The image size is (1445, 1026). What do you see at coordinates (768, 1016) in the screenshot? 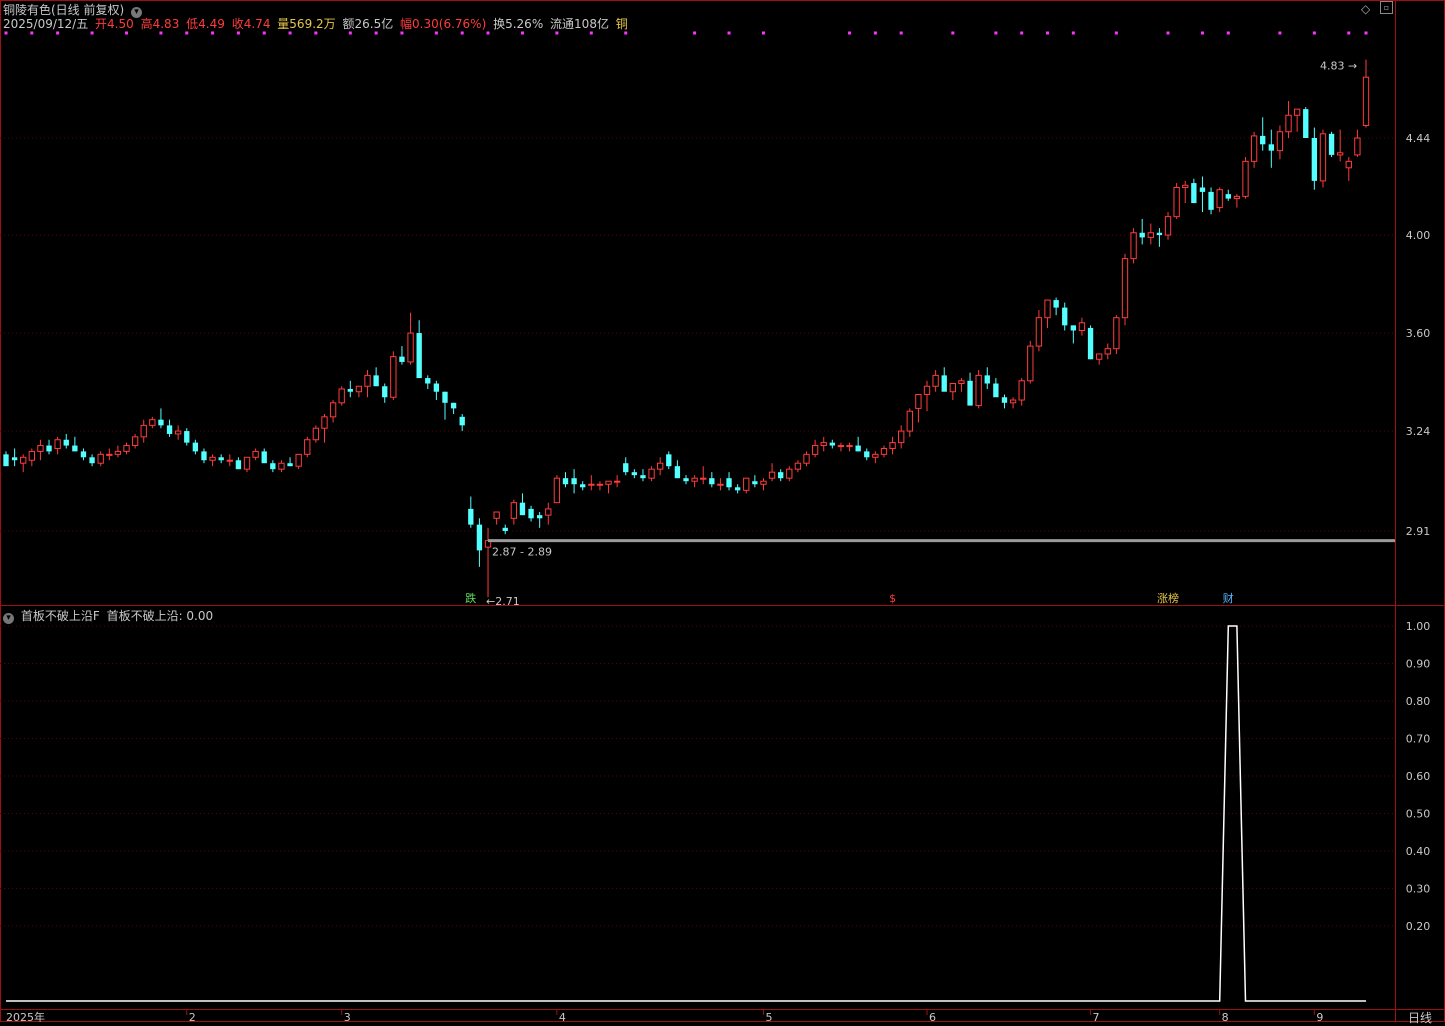
I see `x-tick-label: 5` at bounding box center [768, 1016].